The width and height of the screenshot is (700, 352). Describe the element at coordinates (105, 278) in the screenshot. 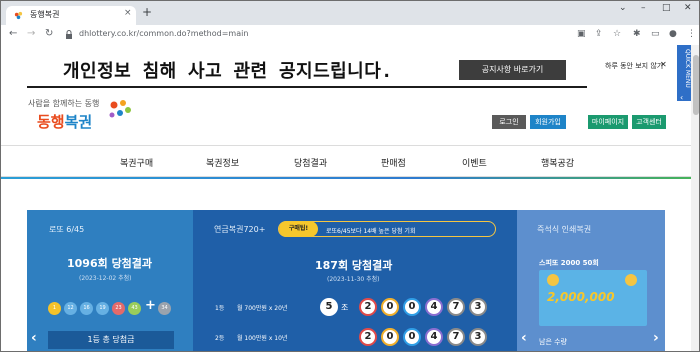

I see `lotto645-date: (2023-12-02 추첨)` at that location.